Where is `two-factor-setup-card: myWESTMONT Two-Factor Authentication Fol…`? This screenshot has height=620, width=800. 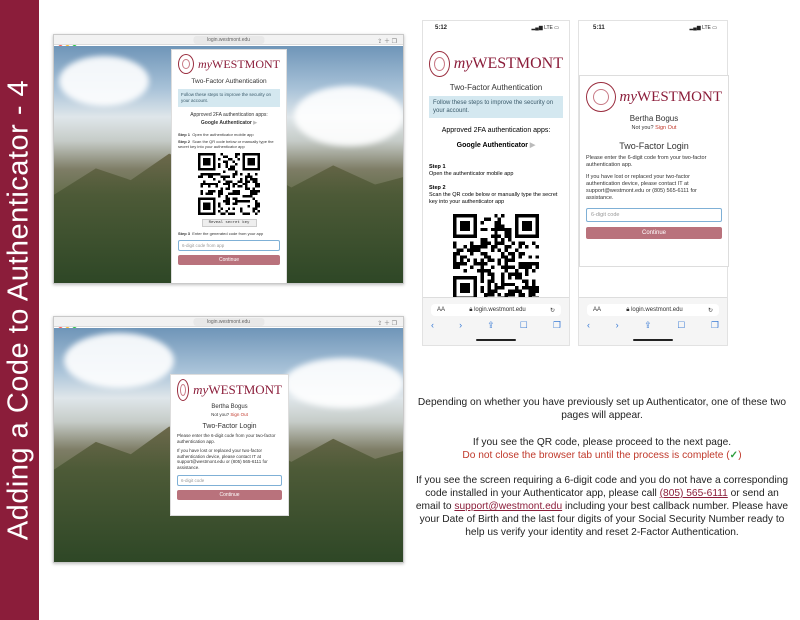 two-factor-setup-card: myWESTMONT Two-Factor Authentication Fol… is located at coordinates (229, 166).